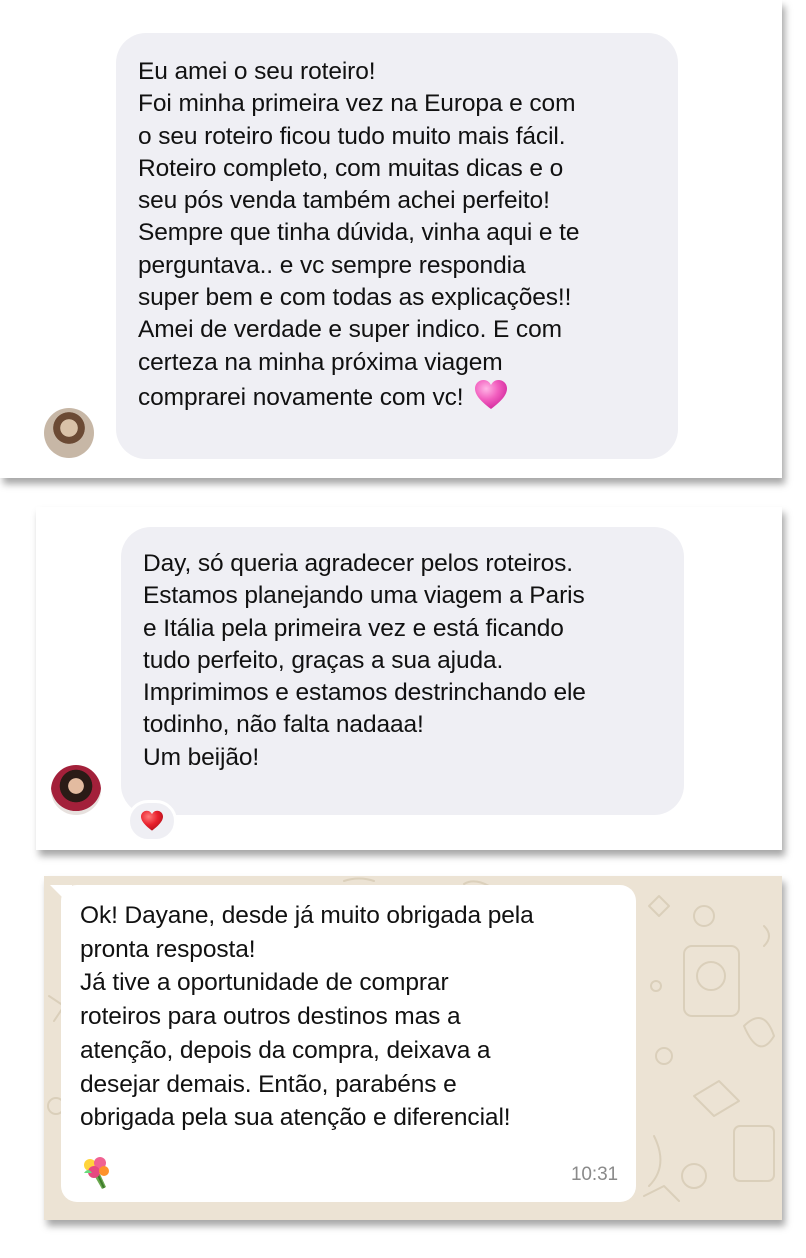  What do you see at coordinates (594, 1175) in the screenshot?
I see `message-timestamp: 10:31` at bounding box center [594, 1175].